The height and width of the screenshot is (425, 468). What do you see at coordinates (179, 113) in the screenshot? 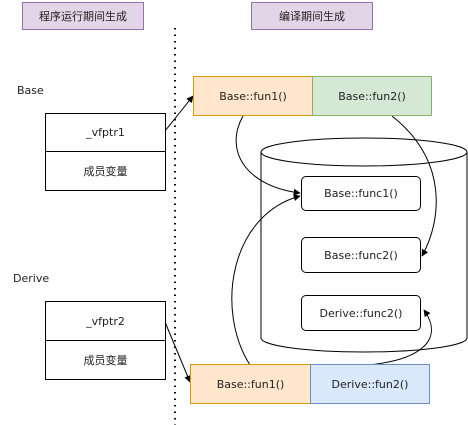
I see `arrow-vfptr1` at bounding box center [179, 113].